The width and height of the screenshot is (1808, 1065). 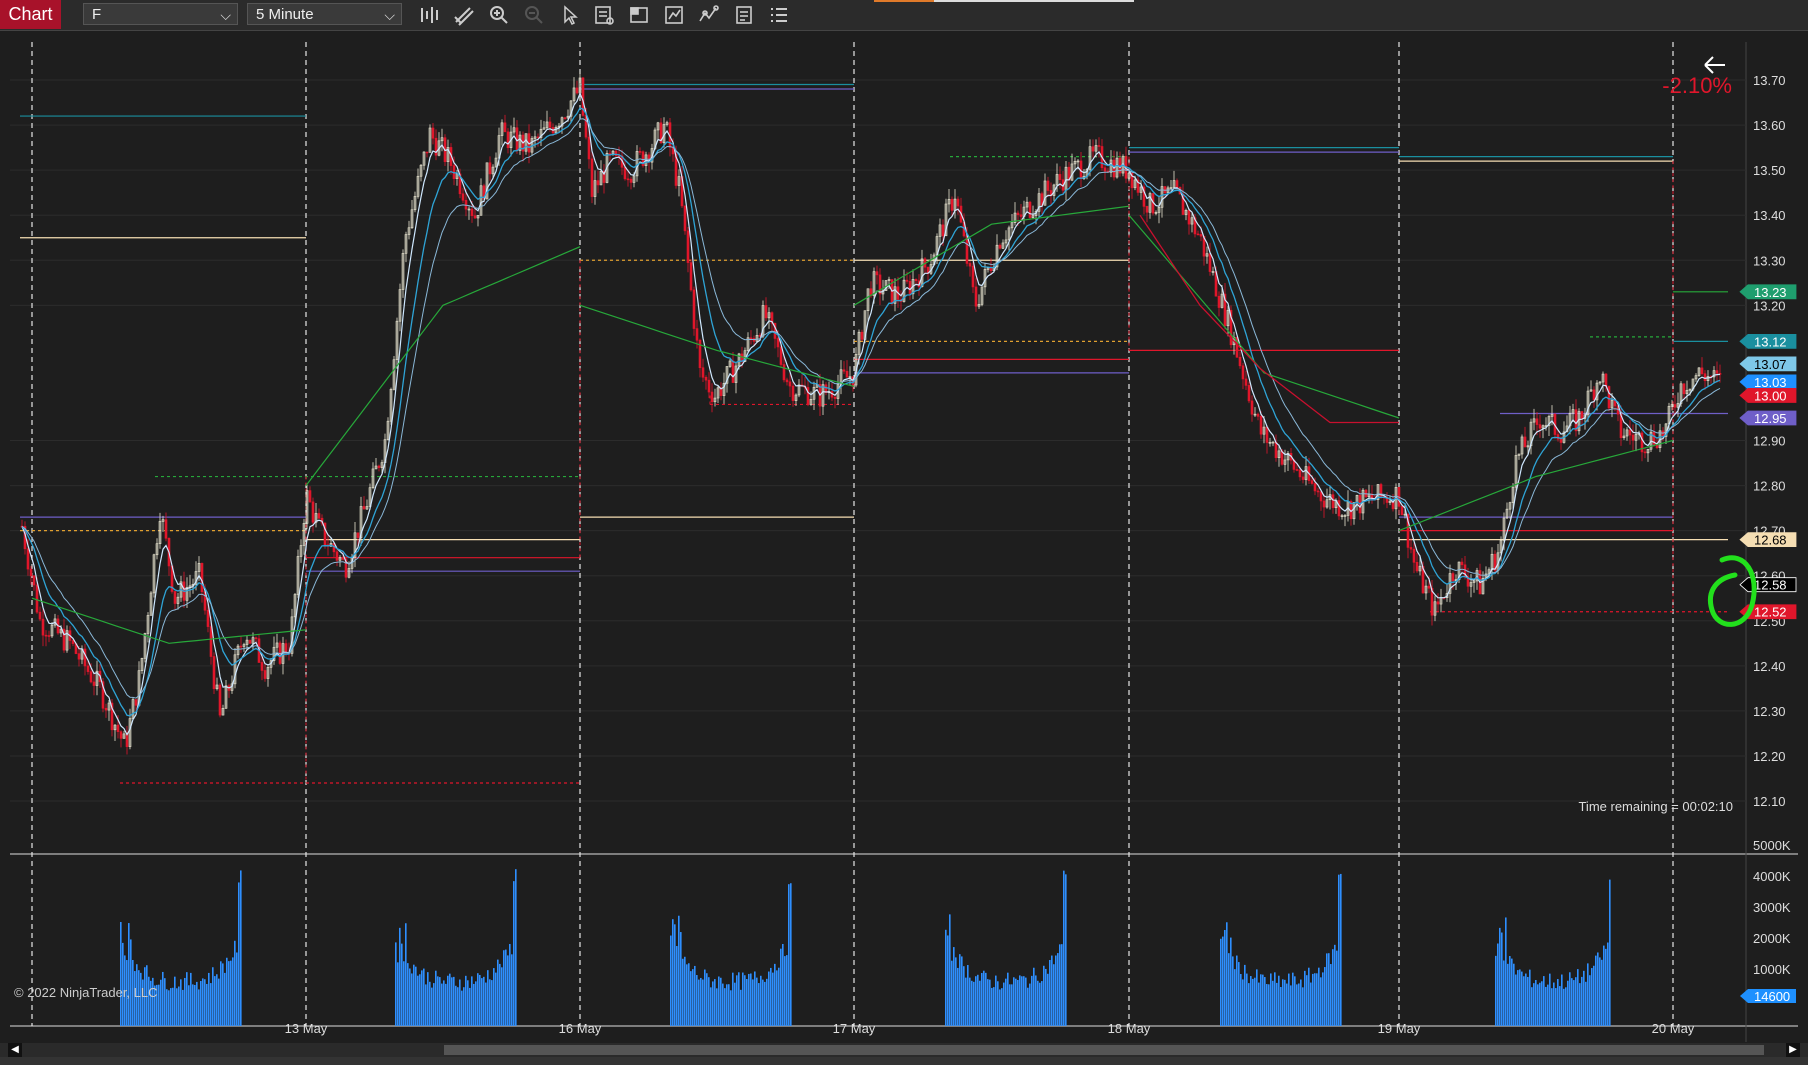 I want to click on volume-tick-label: 1000K, so click(x=1772, y=969).